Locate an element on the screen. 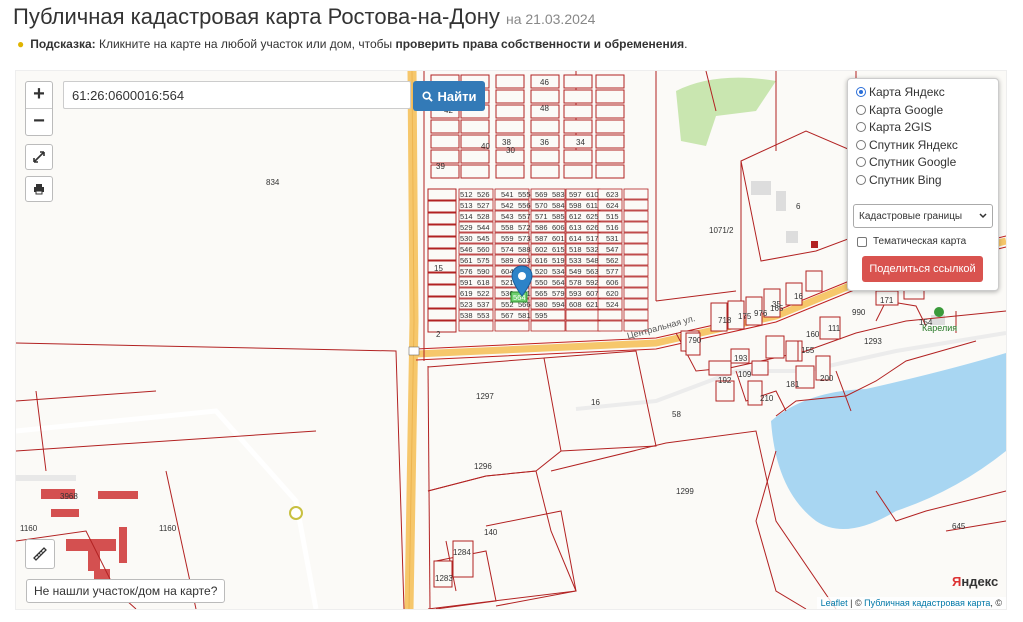 This screenshot has width=1023, height=622. layer-option-label: Карта Яндекс is located at coordinates (907, 92).